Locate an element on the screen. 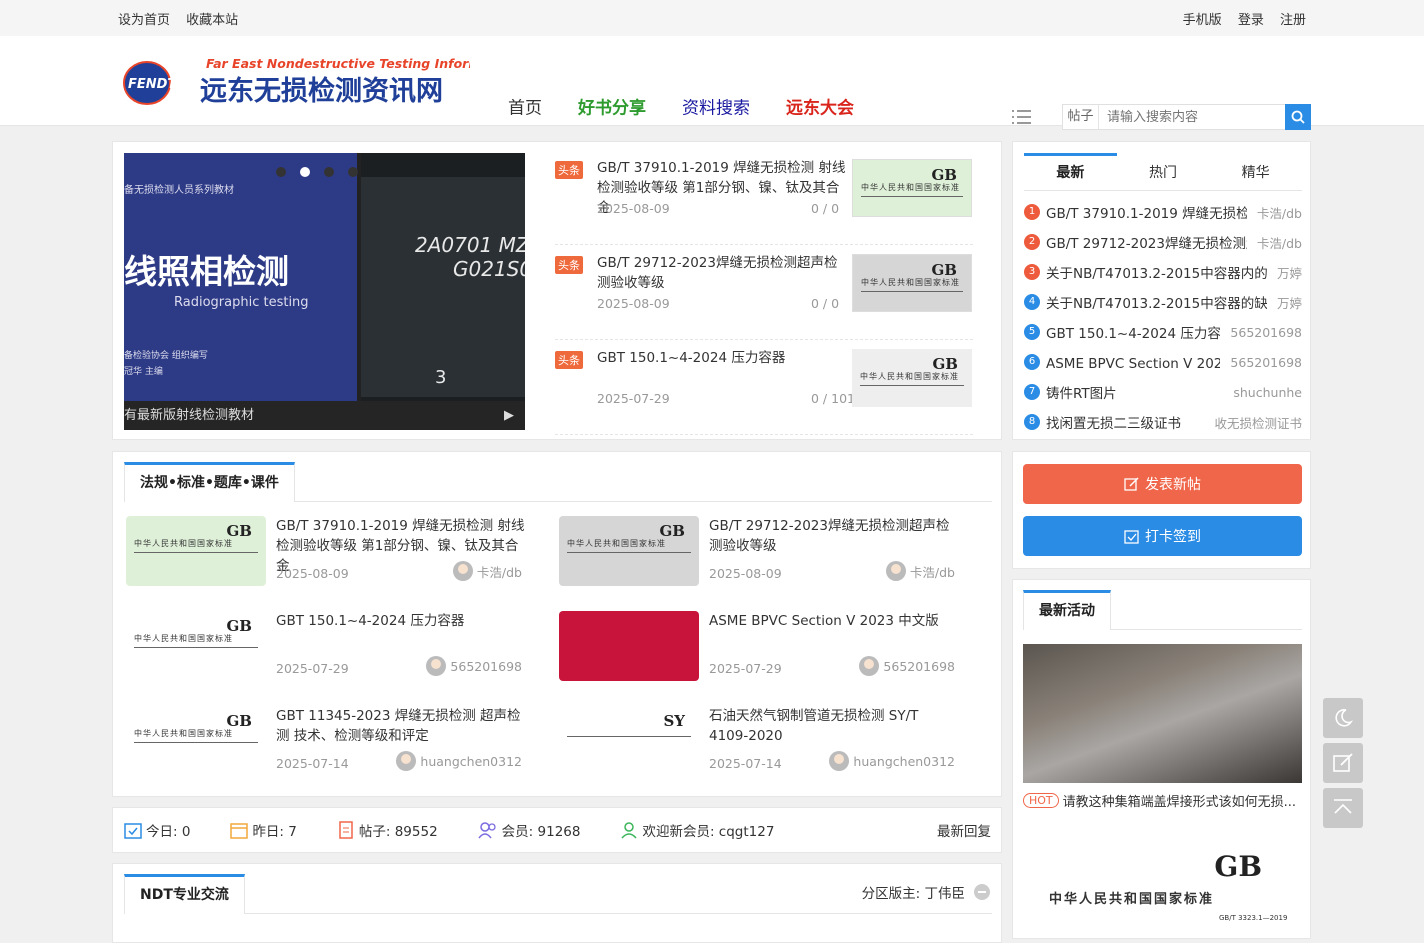 The height and width of the screenshot is (943, 1424). latest-replies-link: 最新回复 is located at coordinates (964, 830).